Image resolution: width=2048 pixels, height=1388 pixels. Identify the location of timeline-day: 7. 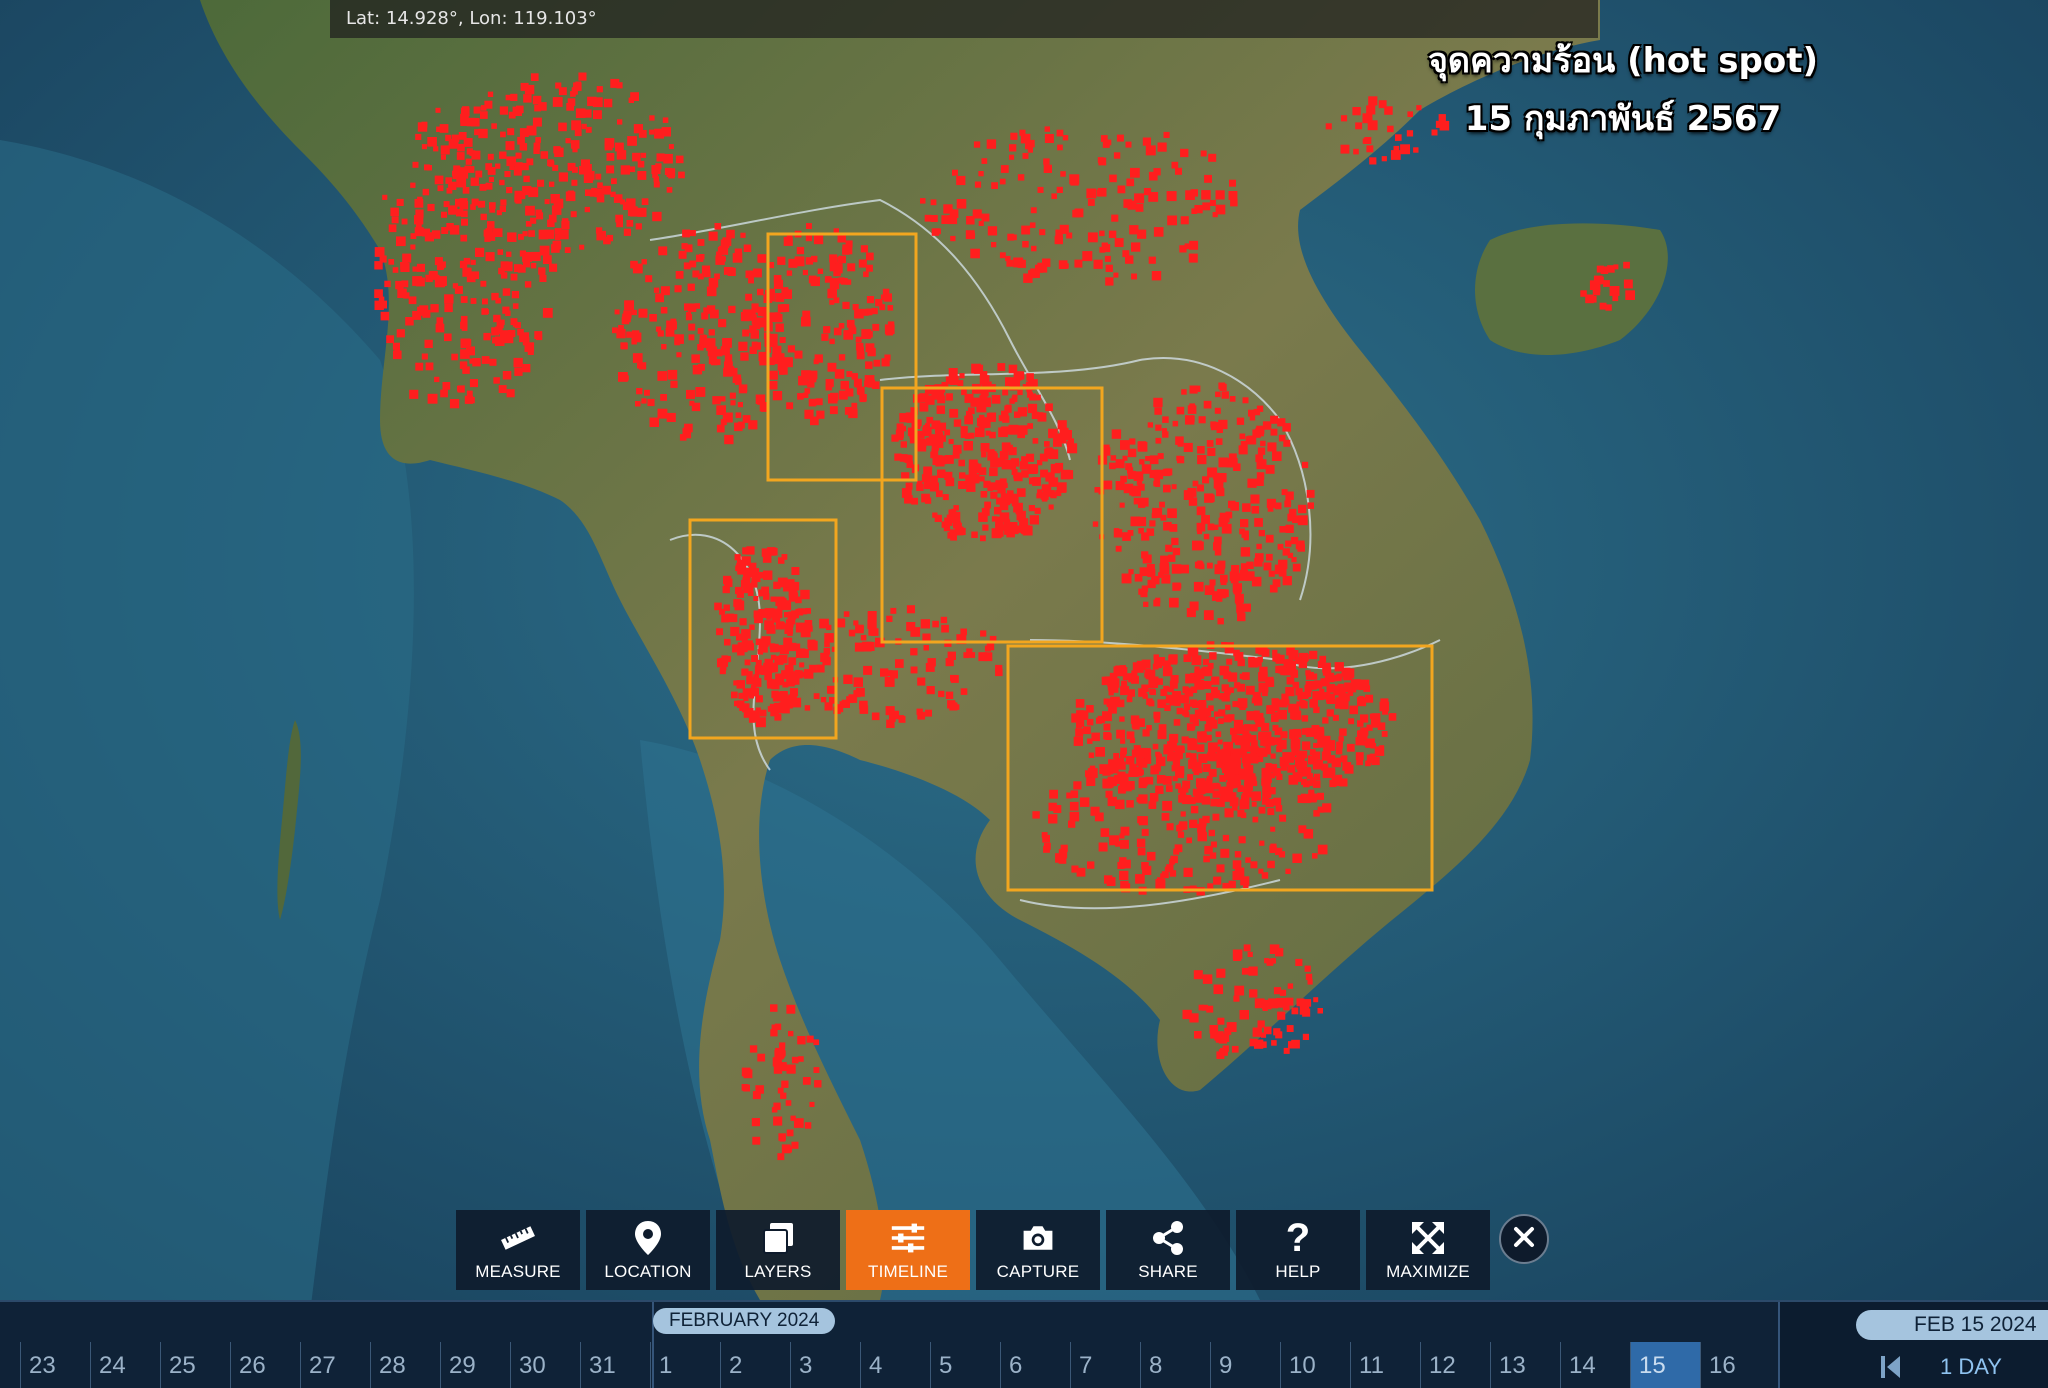
(1105, 1365).